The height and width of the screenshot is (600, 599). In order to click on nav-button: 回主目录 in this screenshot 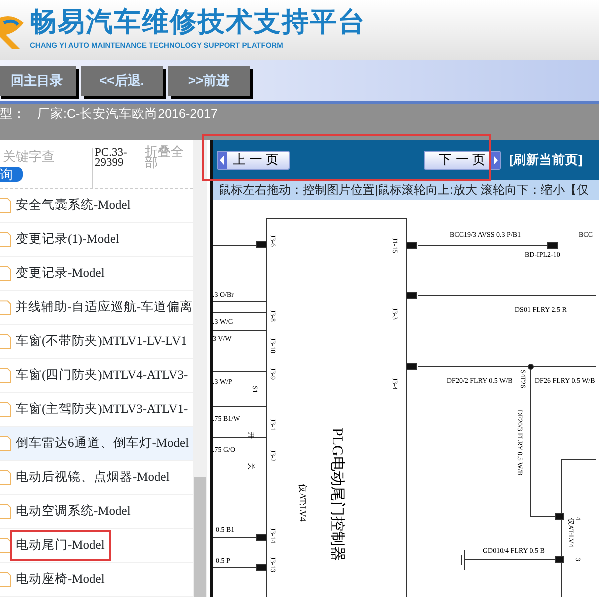, I will do `click(38, 81)`.